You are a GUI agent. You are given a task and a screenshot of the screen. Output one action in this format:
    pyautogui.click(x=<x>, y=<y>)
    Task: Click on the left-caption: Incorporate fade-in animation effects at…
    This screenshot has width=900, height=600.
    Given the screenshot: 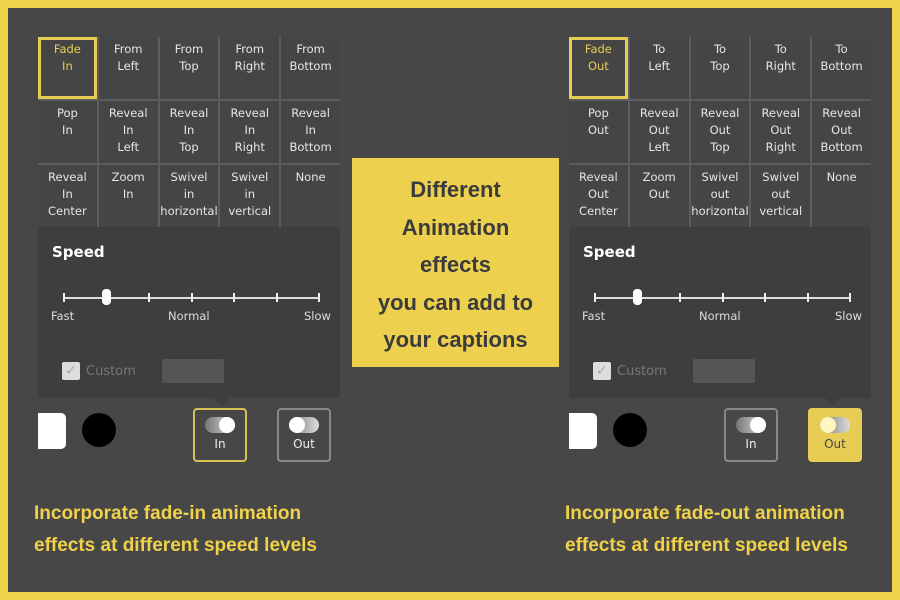 What is the action you would take?
    pyautogui.click(x=175, y=529)
    